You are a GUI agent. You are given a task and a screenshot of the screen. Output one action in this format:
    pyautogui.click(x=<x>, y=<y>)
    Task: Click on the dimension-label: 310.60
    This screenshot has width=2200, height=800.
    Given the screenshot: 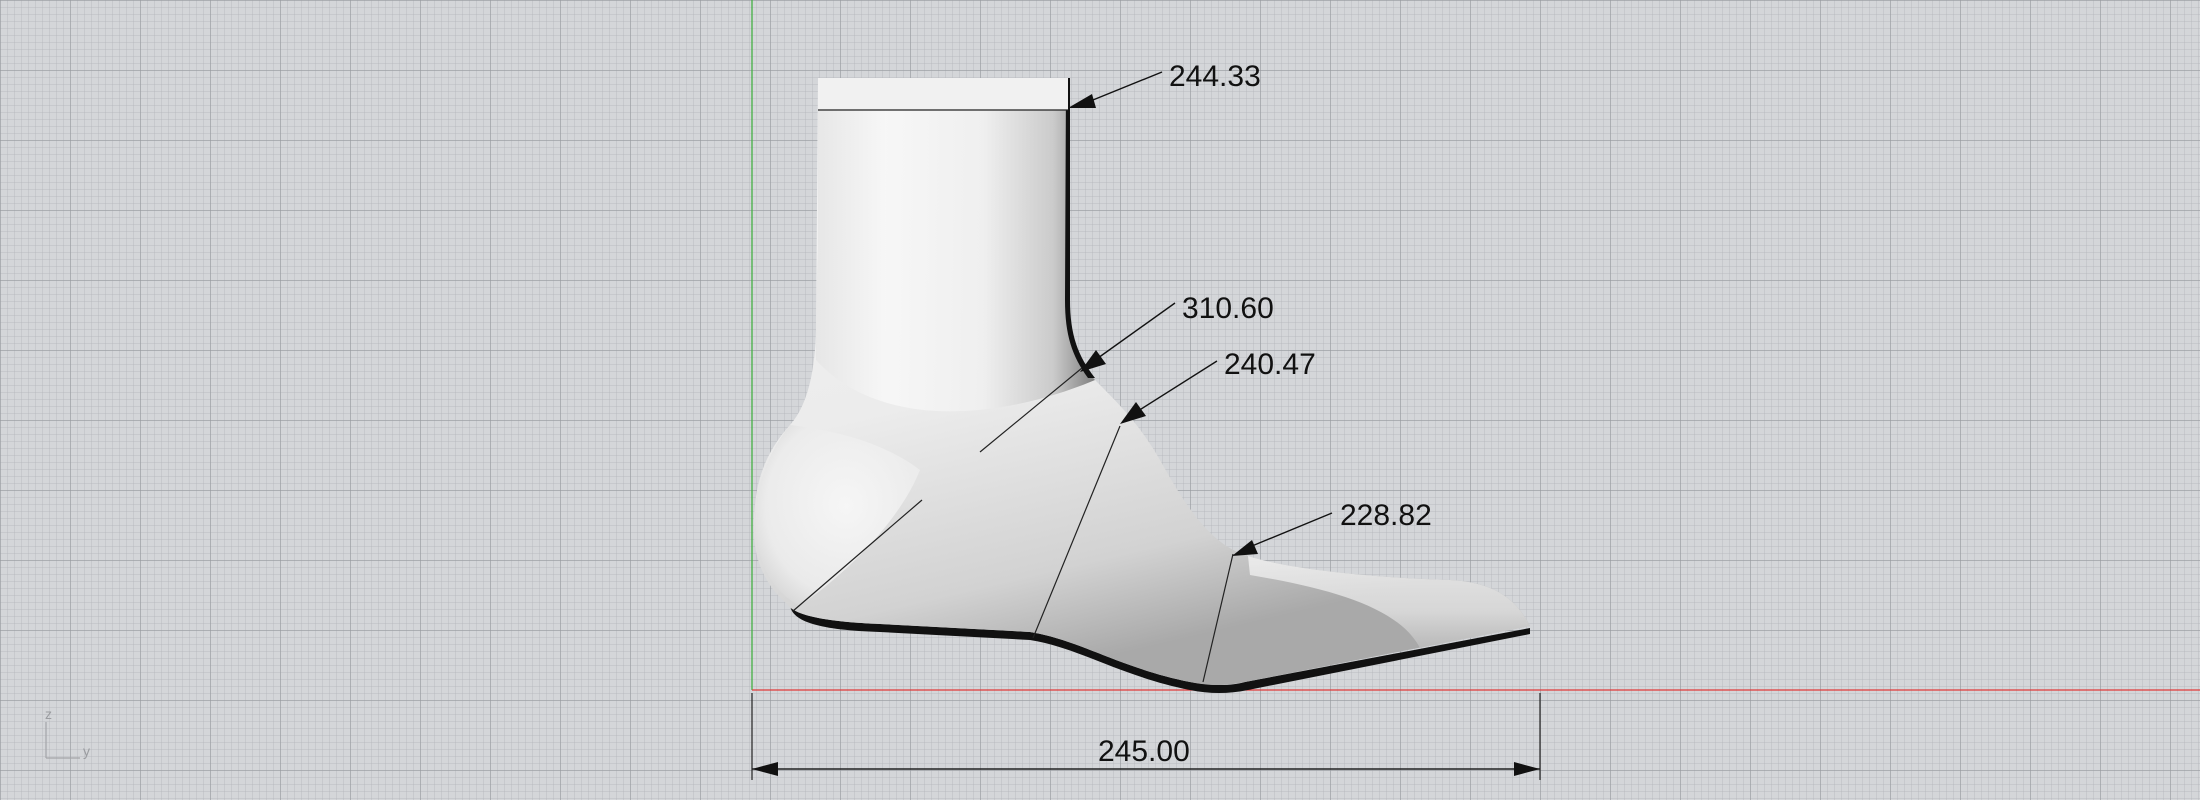 What is the action you would take?
    pyautogui.click(x=1228, y=308)
    